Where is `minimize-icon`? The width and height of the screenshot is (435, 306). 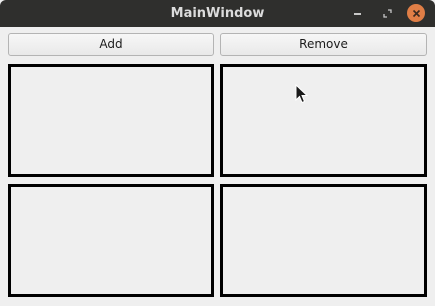 minimize-icon is located at coordinates (357, 14).